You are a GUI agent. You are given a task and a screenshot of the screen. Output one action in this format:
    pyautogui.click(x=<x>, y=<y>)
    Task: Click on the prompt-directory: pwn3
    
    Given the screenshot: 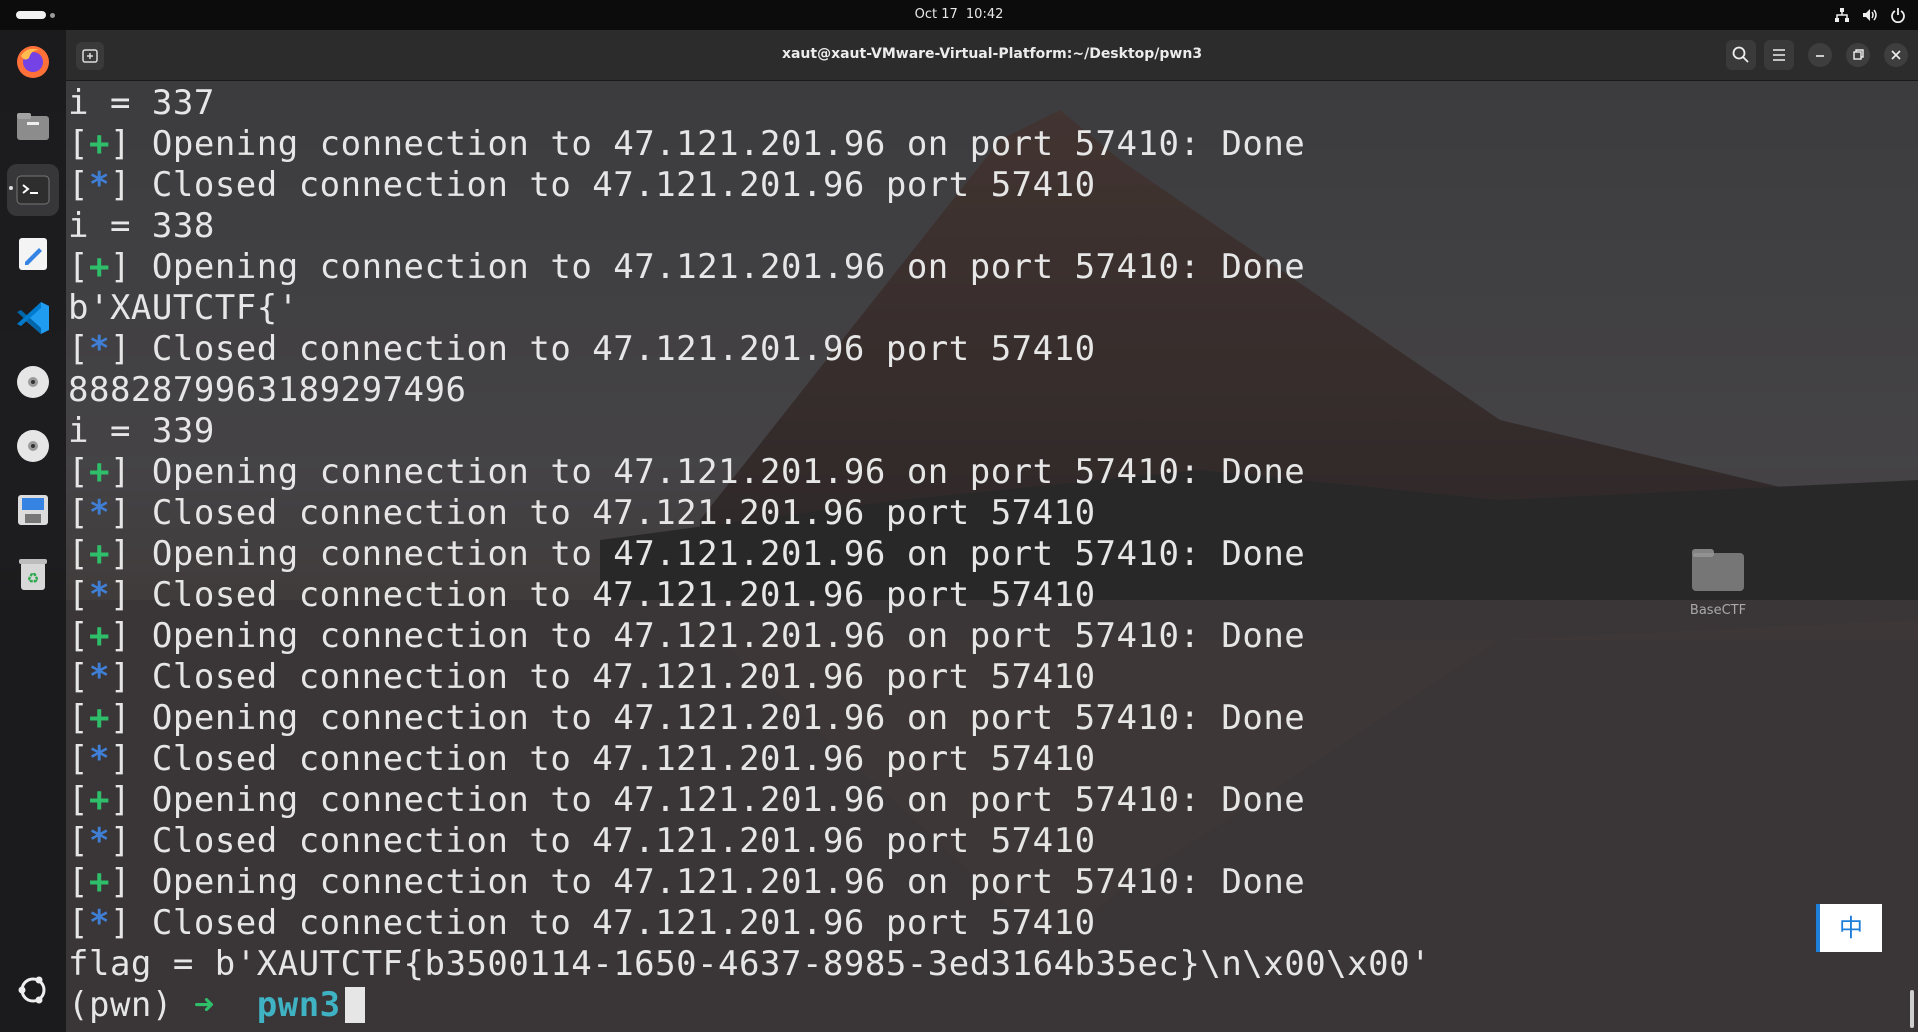 What is the action you would take?
    pyautogui.click(x=298, y=1005)
    